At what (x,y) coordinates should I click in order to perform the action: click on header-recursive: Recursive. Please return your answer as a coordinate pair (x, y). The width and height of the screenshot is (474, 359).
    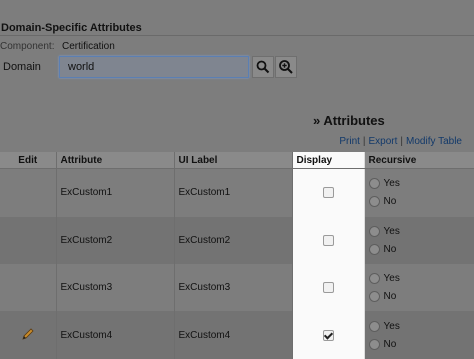
    Looking at the image, I should click on (419, 160).